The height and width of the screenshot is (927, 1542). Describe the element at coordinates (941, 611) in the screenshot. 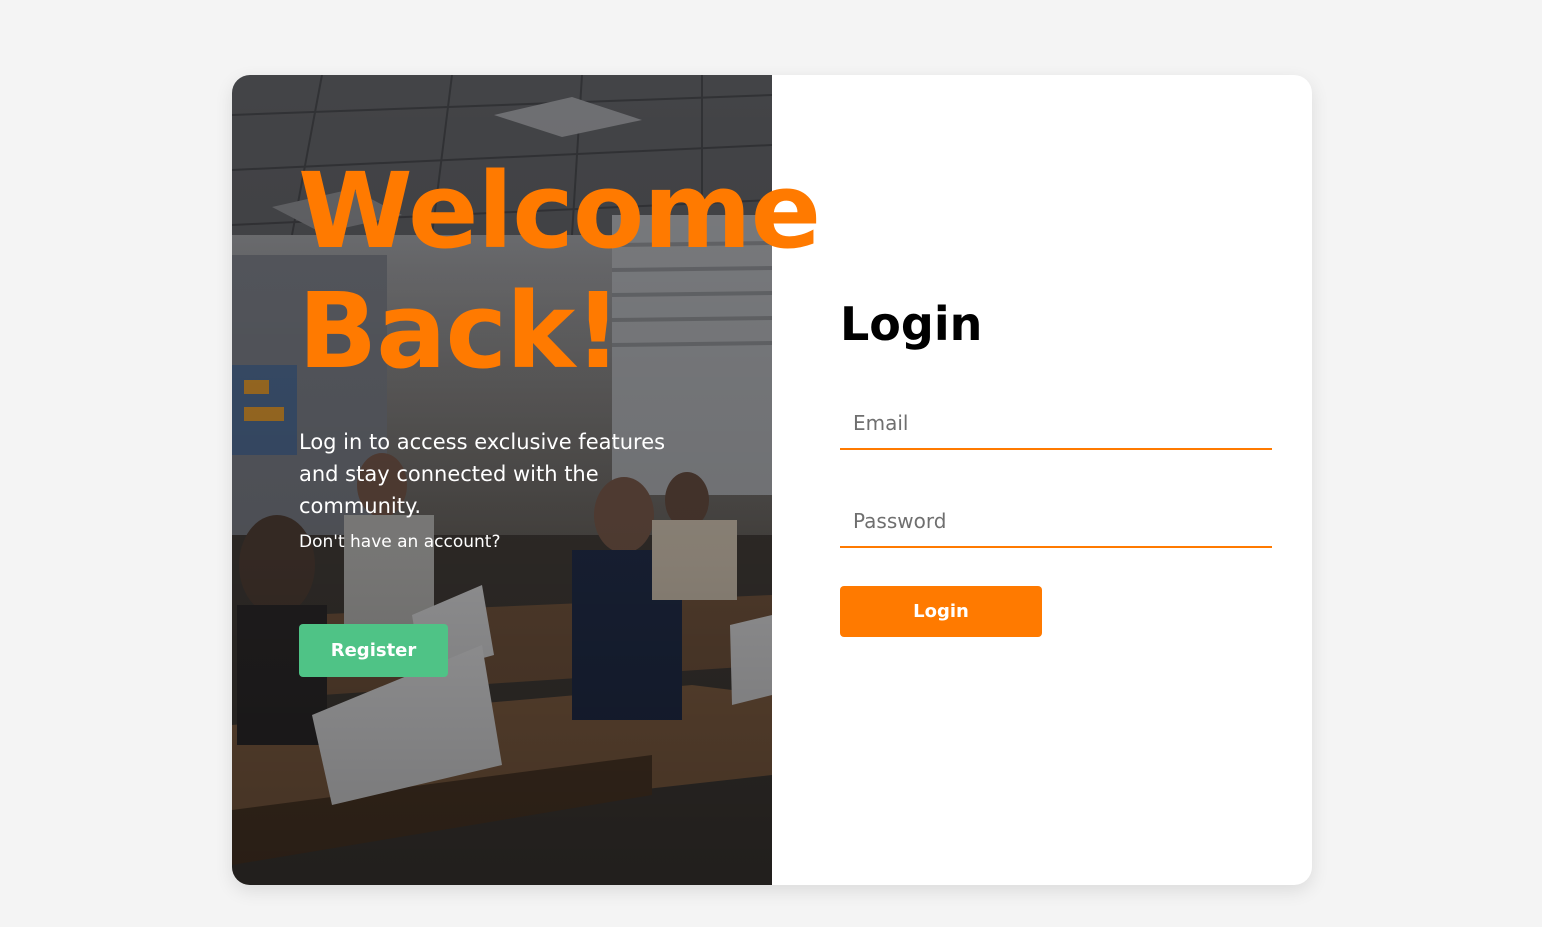

I see `login-button: Login` at that location.